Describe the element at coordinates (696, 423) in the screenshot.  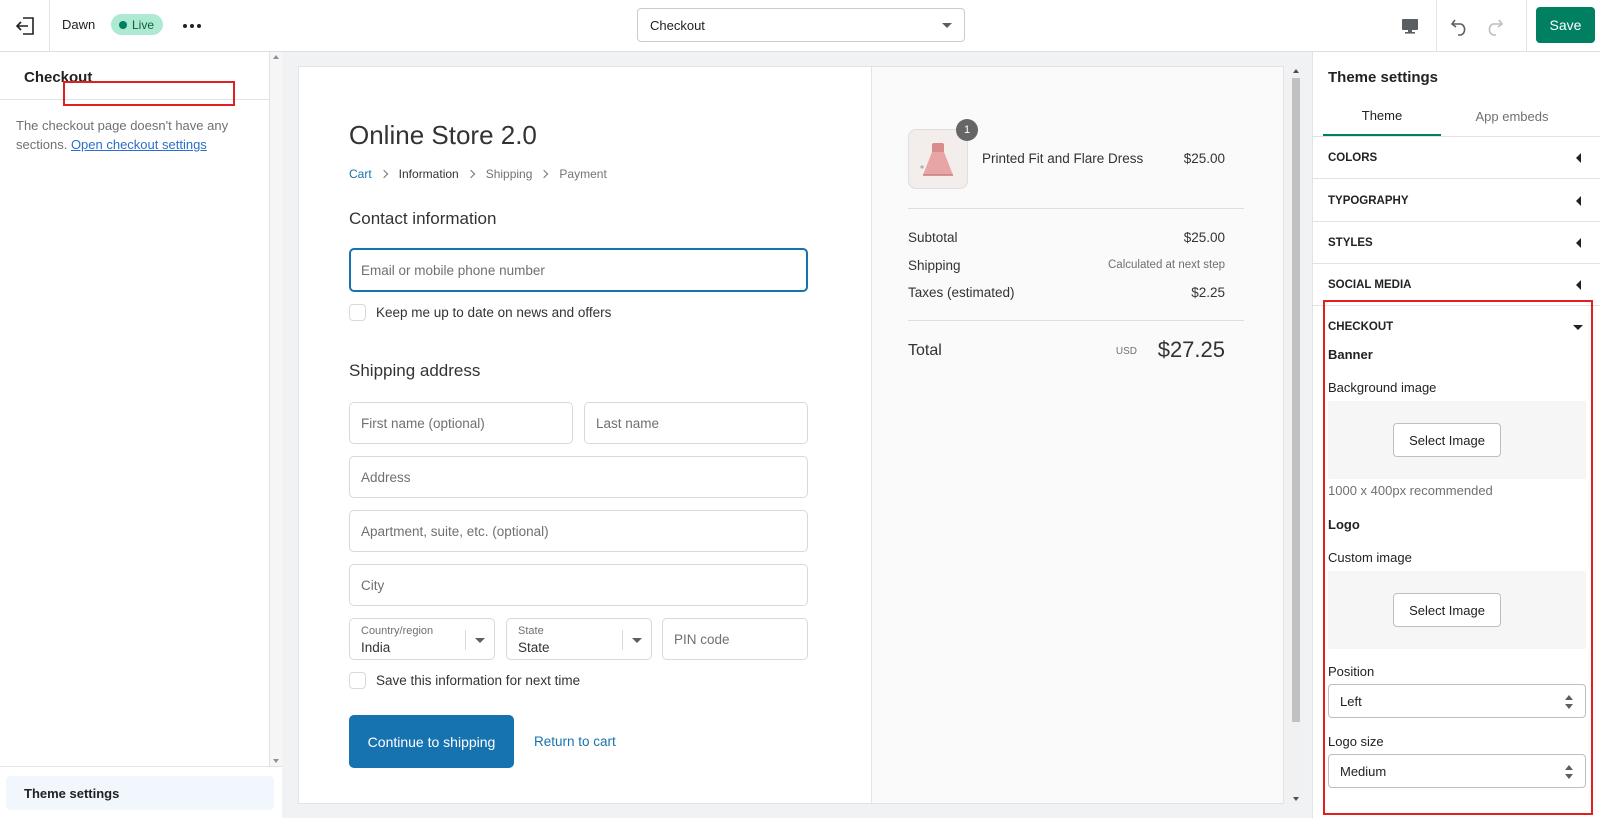
I see `last-name-field: Last name` at that location.